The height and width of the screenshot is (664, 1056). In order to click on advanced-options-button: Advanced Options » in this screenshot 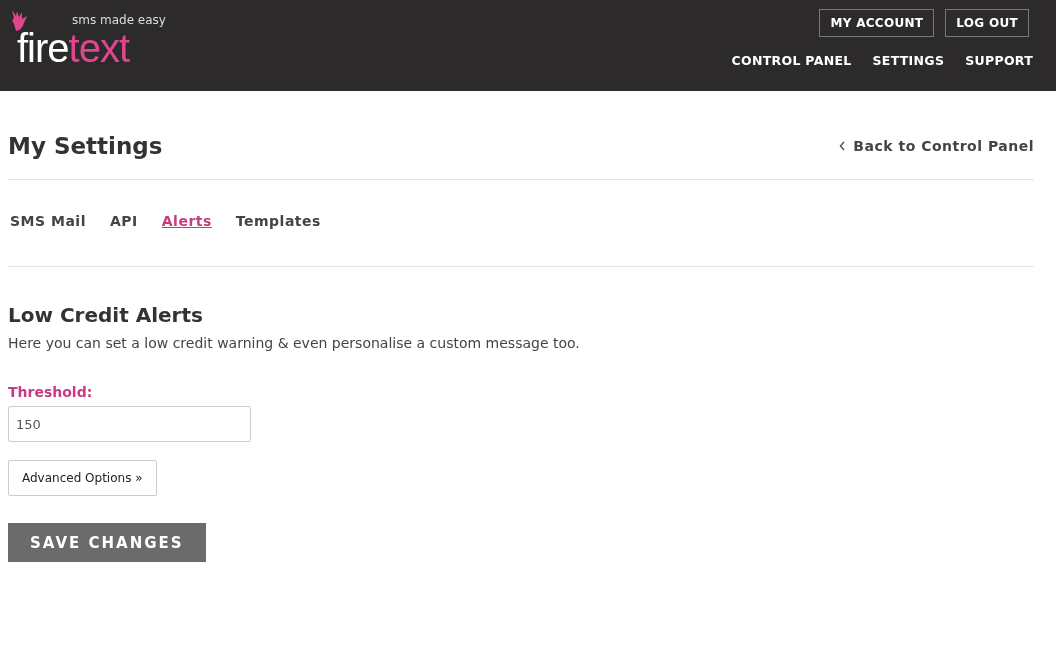, I will do `click(82, 478)`.